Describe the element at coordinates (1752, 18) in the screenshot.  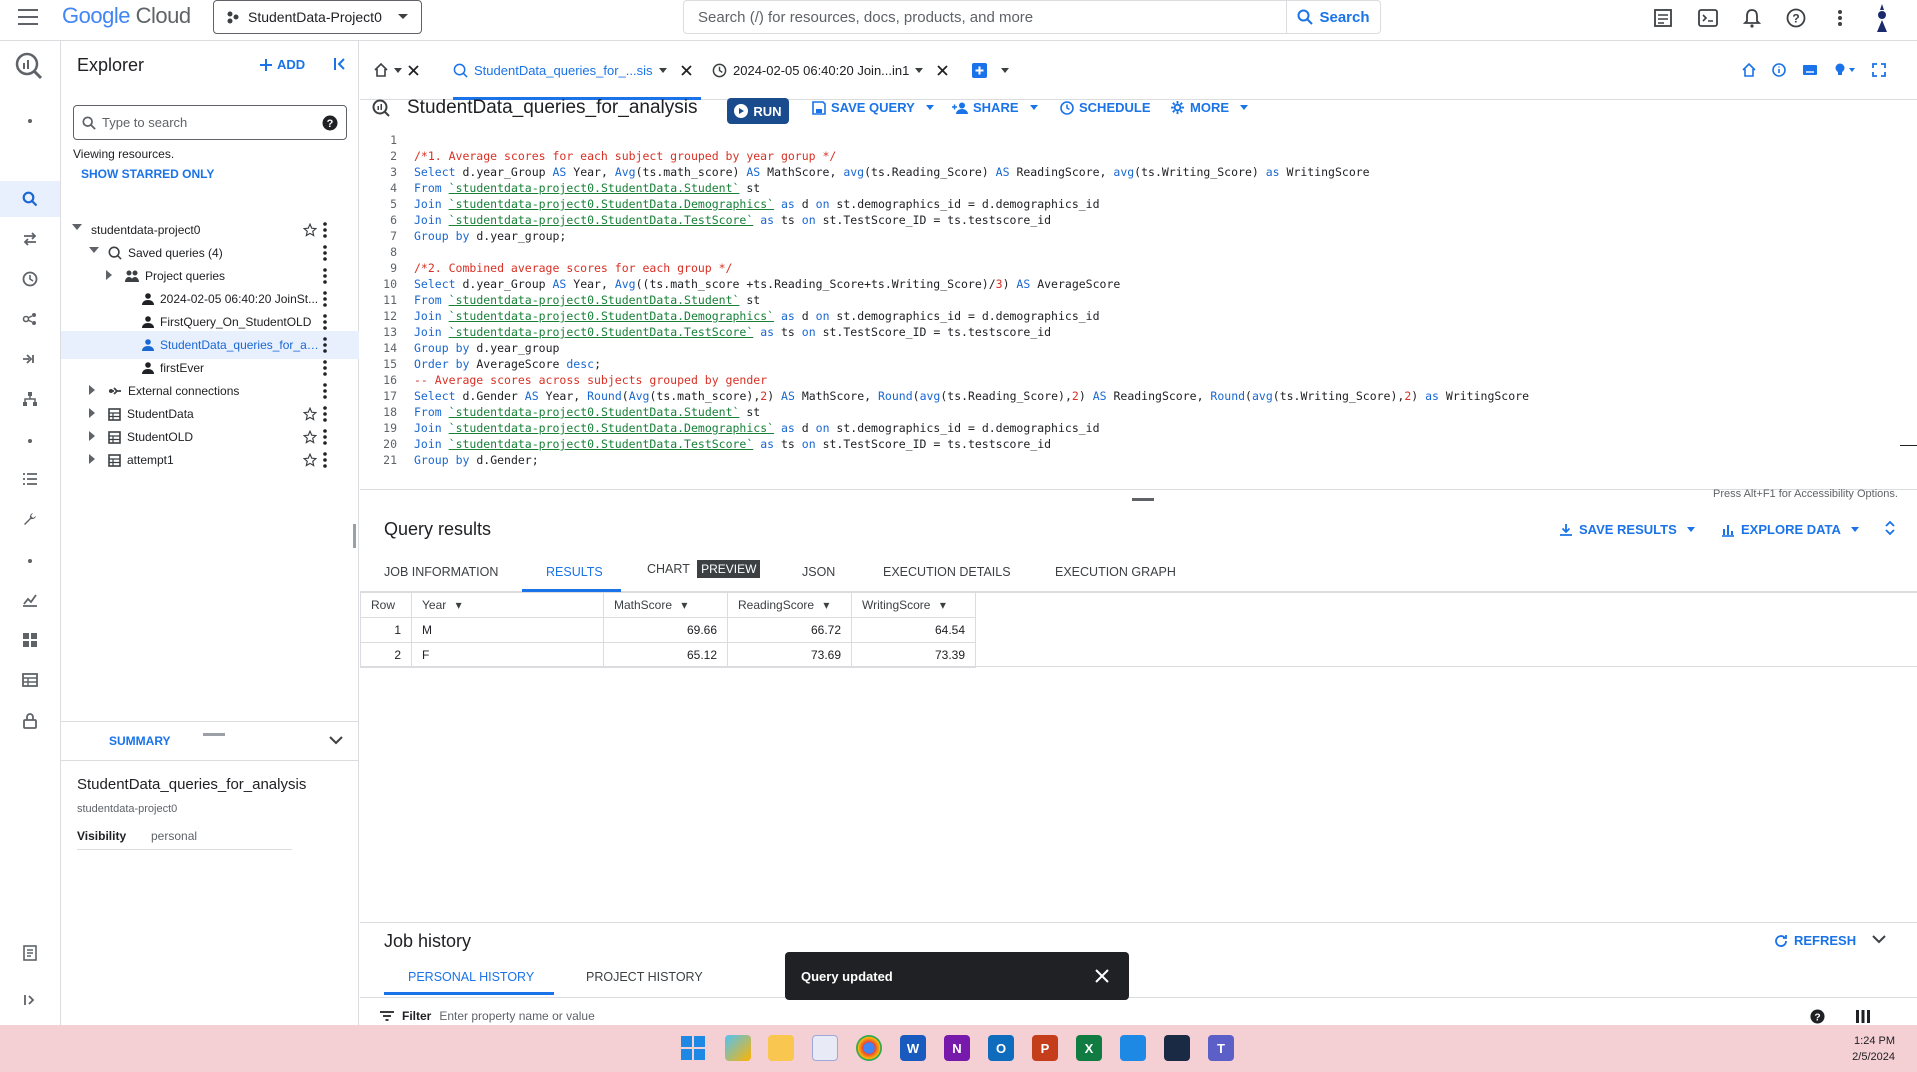
I see `notifications-icon` at that location.